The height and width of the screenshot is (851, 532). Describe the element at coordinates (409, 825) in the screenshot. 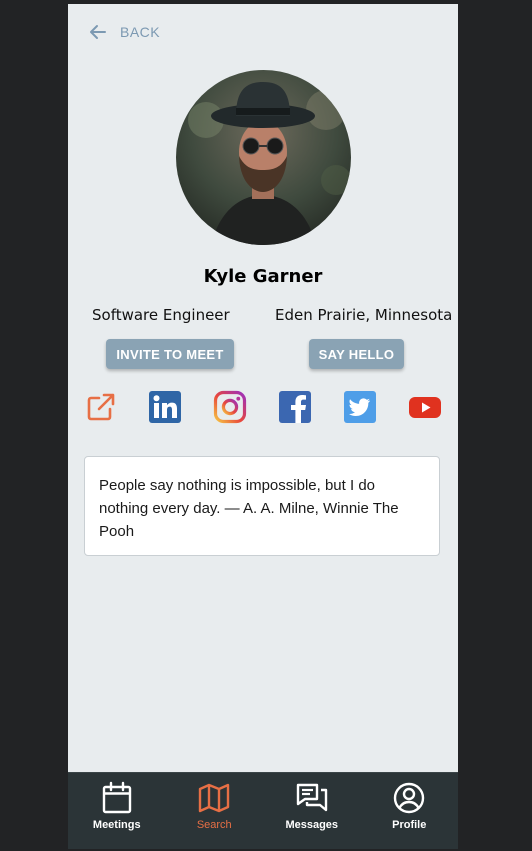

I see `tab-label-profile: Profile` at that location.